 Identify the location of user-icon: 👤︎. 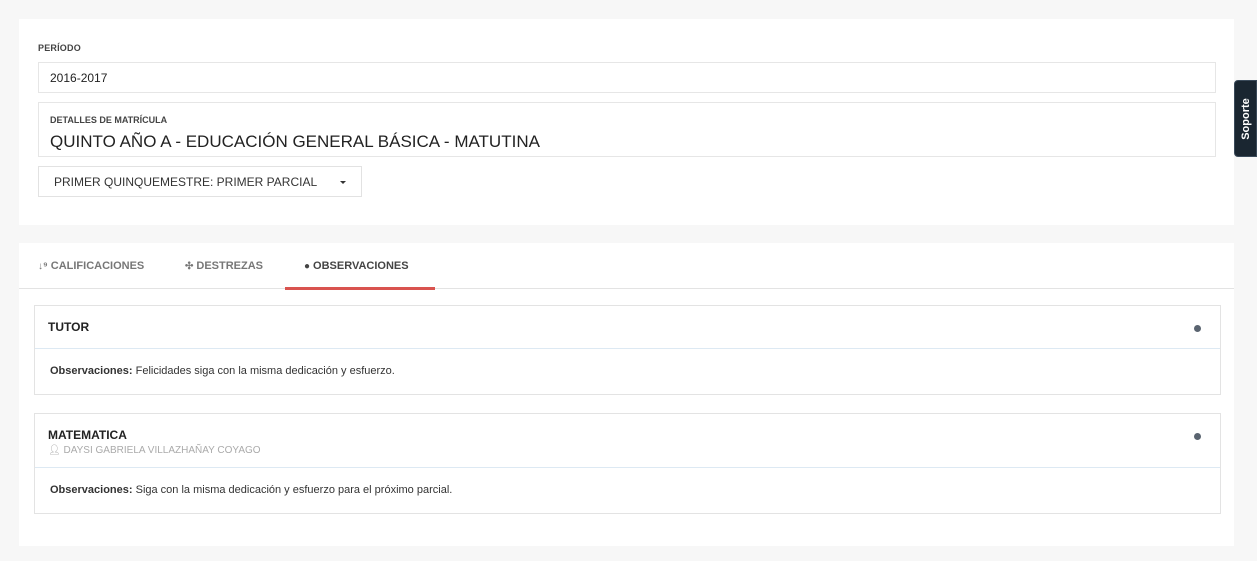
(54, 450).